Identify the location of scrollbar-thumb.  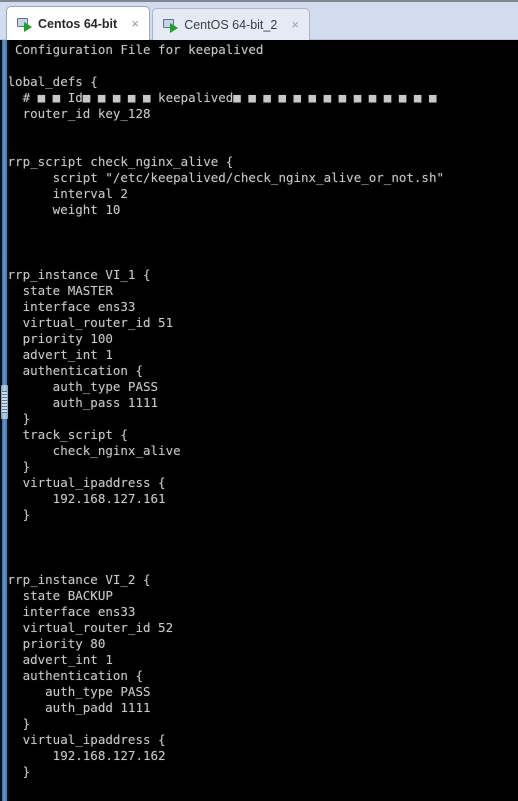
(4, 402).